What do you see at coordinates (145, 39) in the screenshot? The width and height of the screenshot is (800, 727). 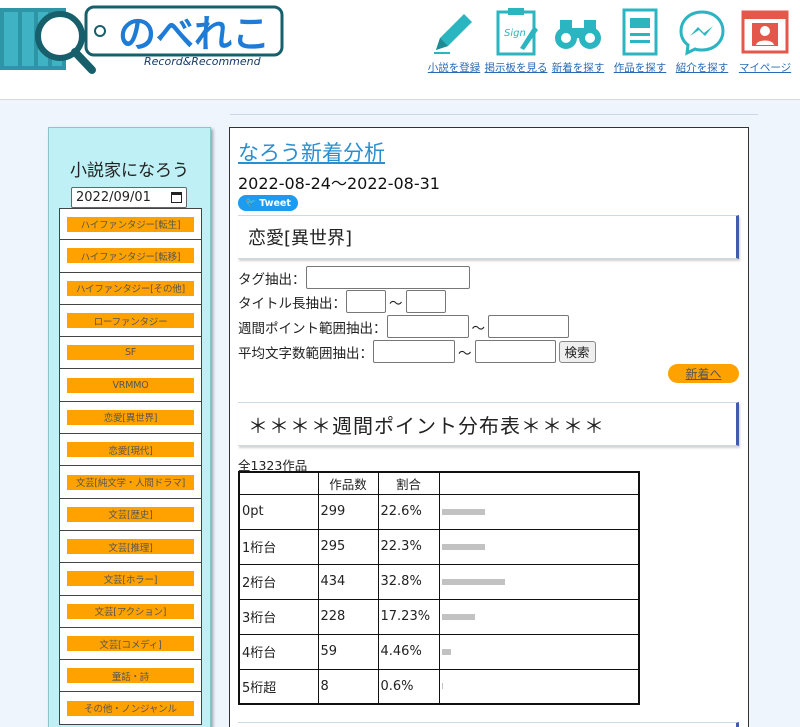 I see `site-logo: のべれこ Record&Recommend` at bounding box center [145, 39].